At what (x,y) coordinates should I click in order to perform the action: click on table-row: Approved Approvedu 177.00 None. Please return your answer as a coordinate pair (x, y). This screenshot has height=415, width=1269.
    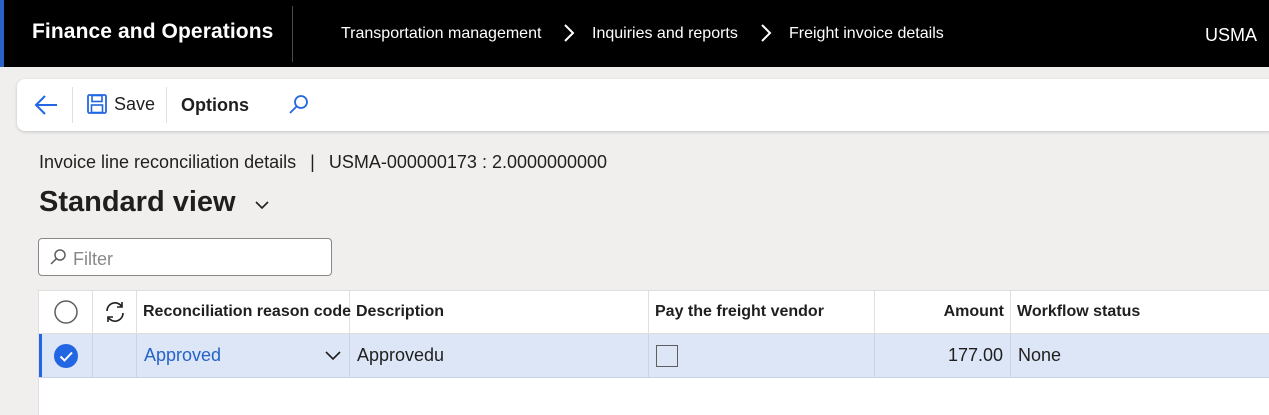
    Looking at the image, I should click on (654, 356).